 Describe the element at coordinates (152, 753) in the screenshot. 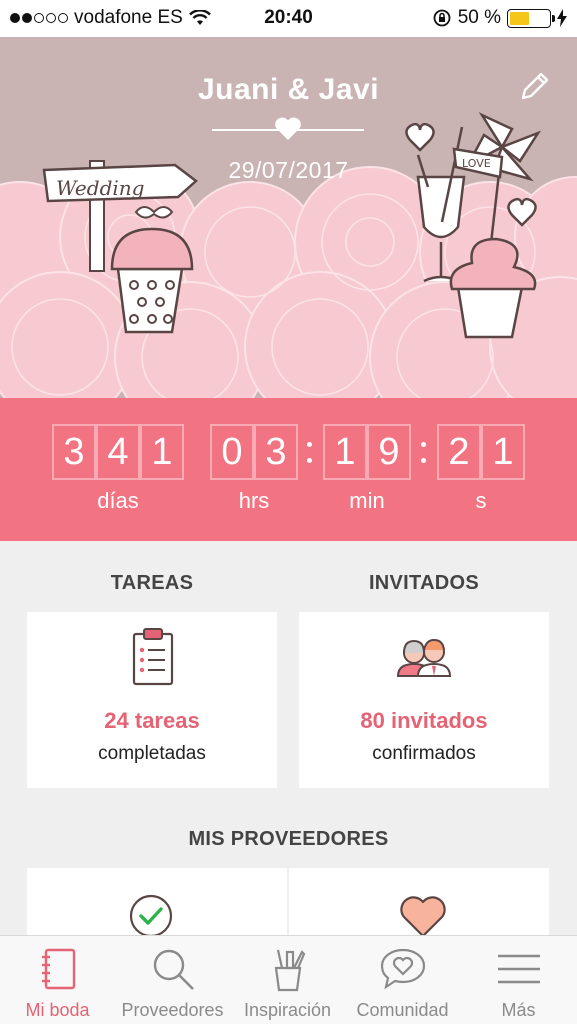

I see `tasks-caption: completadas` at that location.